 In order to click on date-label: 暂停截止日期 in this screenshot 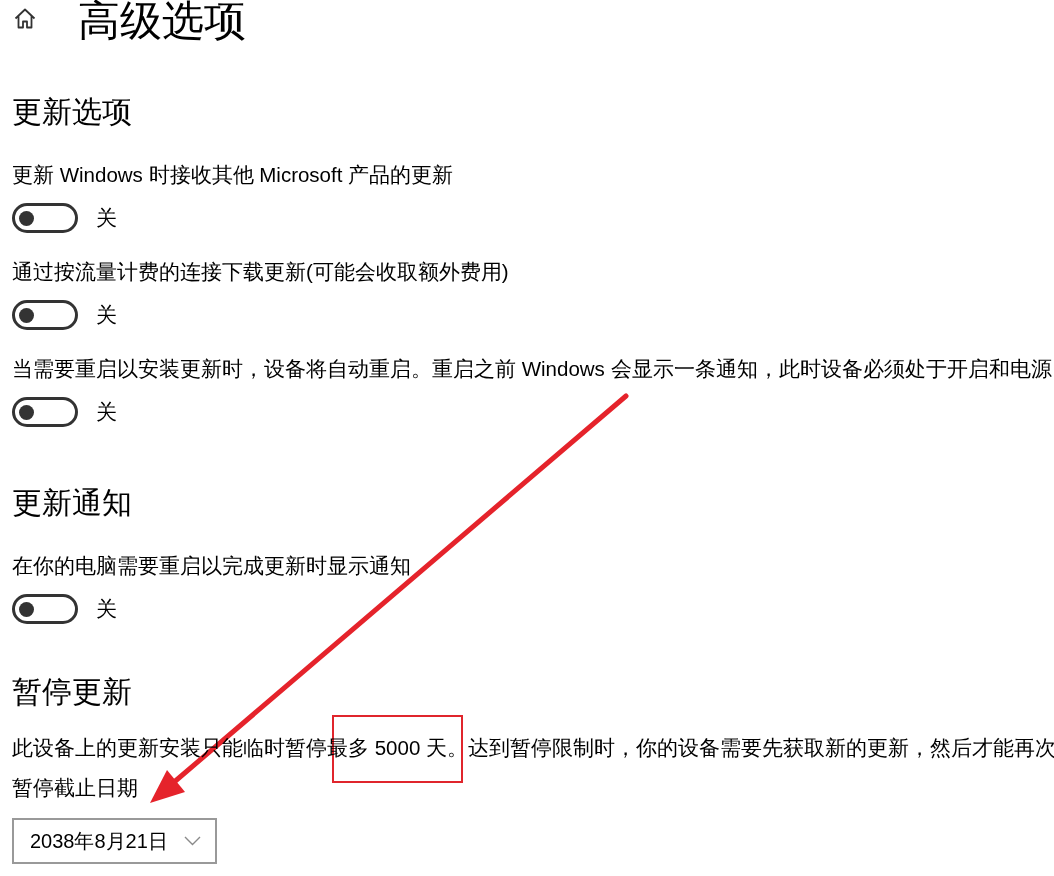, I will do `click(75, 788)`.